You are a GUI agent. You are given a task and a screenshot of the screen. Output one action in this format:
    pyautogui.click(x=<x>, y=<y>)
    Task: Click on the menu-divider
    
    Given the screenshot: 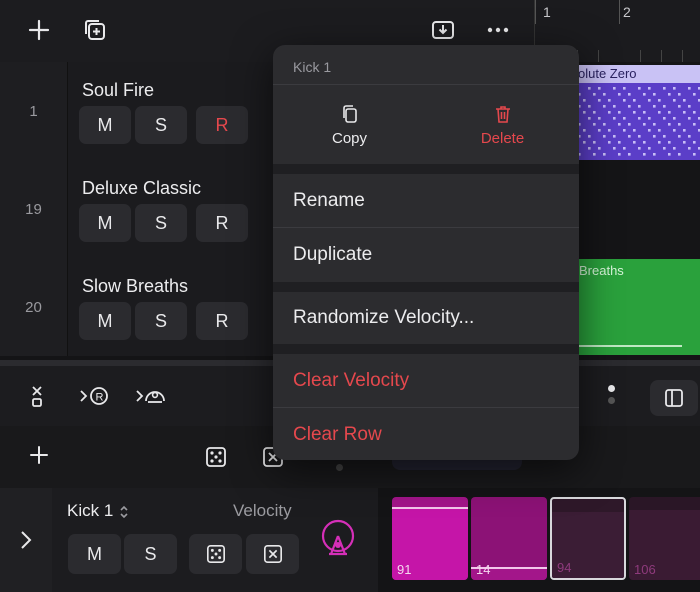 What is the action you would take?
    pyautogui.click(x=426, y=227)
    